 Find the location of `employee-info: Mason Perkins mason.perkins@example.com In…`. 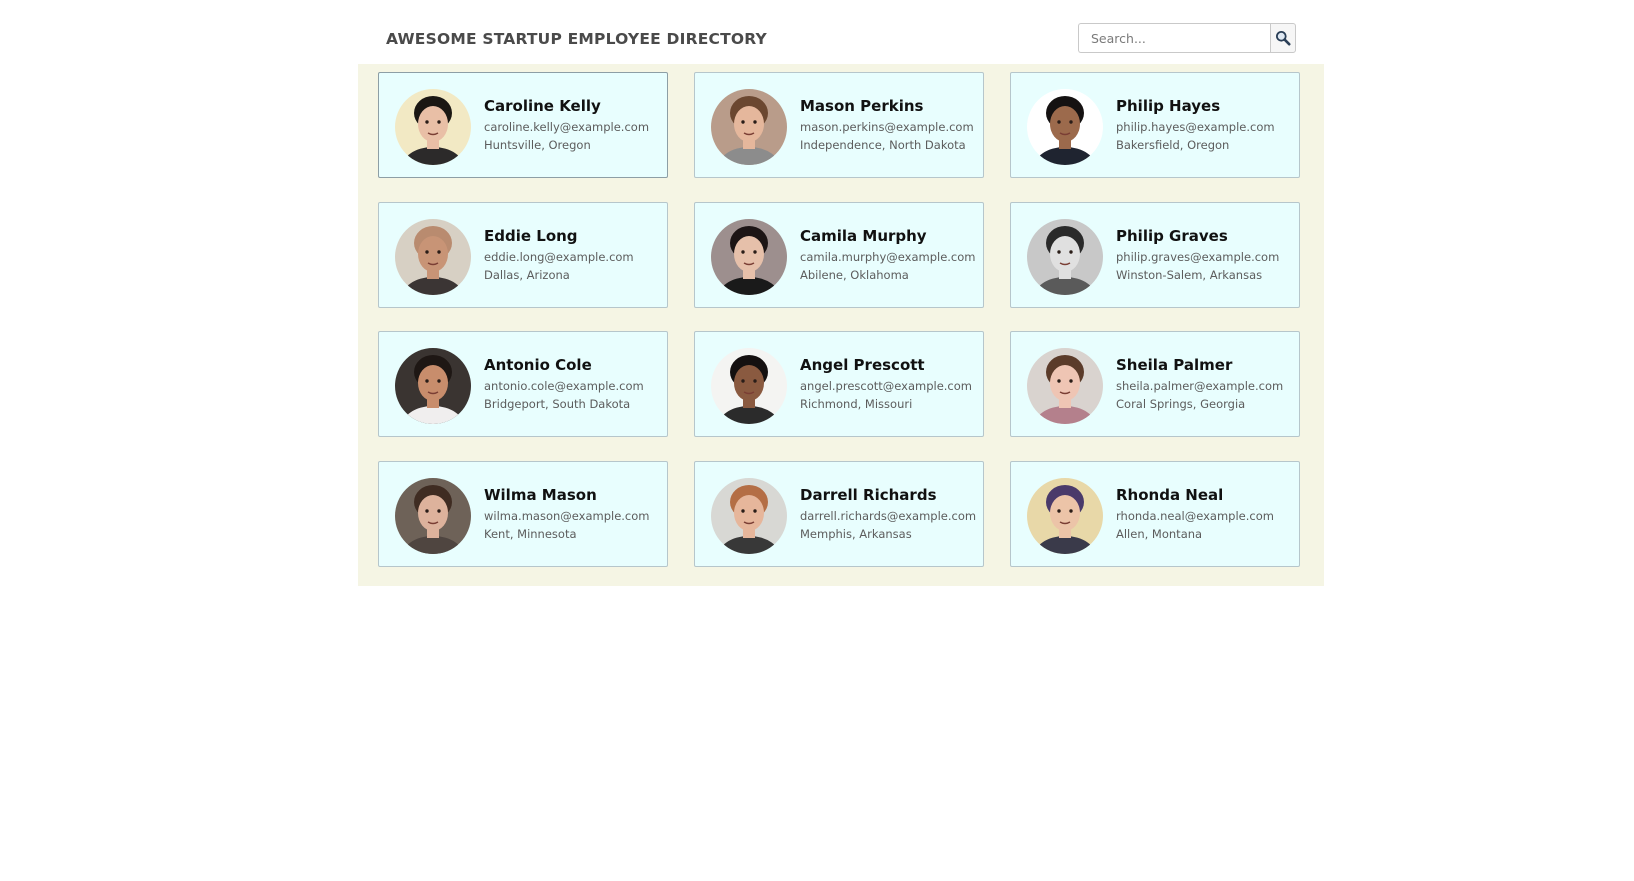

employee-info: Mason Perkins mason.perkins@example.com In… is located at coordinates (888, 124).